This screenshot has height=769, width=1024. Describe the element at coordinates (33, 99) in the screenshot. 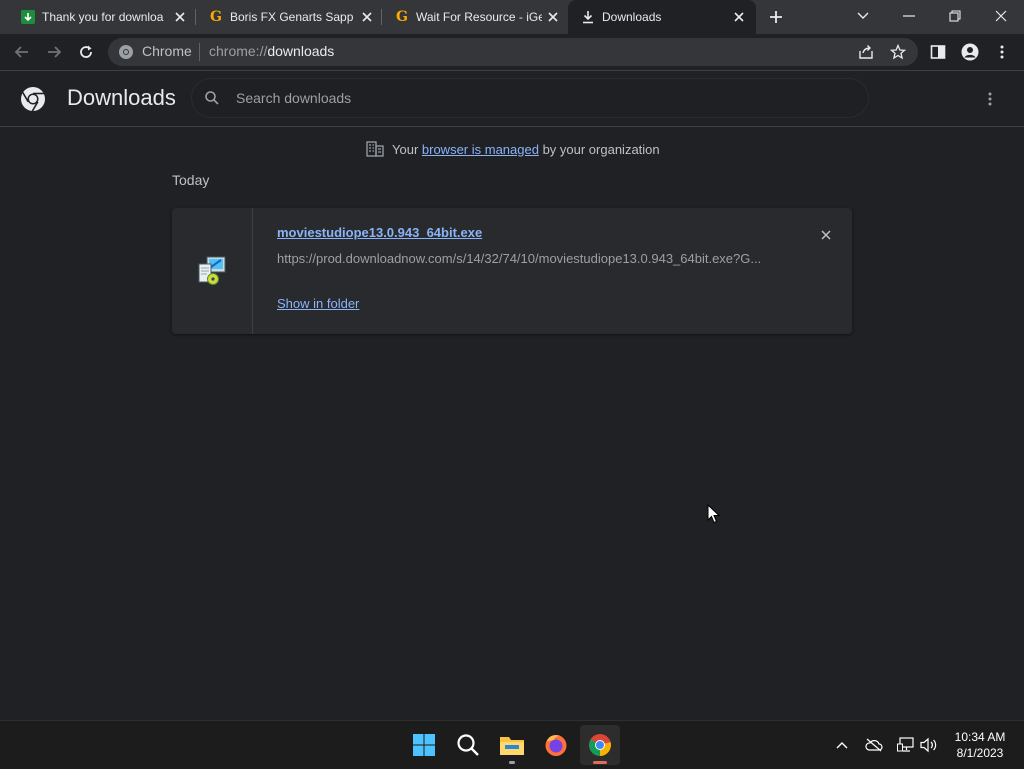

I see `chrome-logo-icon` at that location.